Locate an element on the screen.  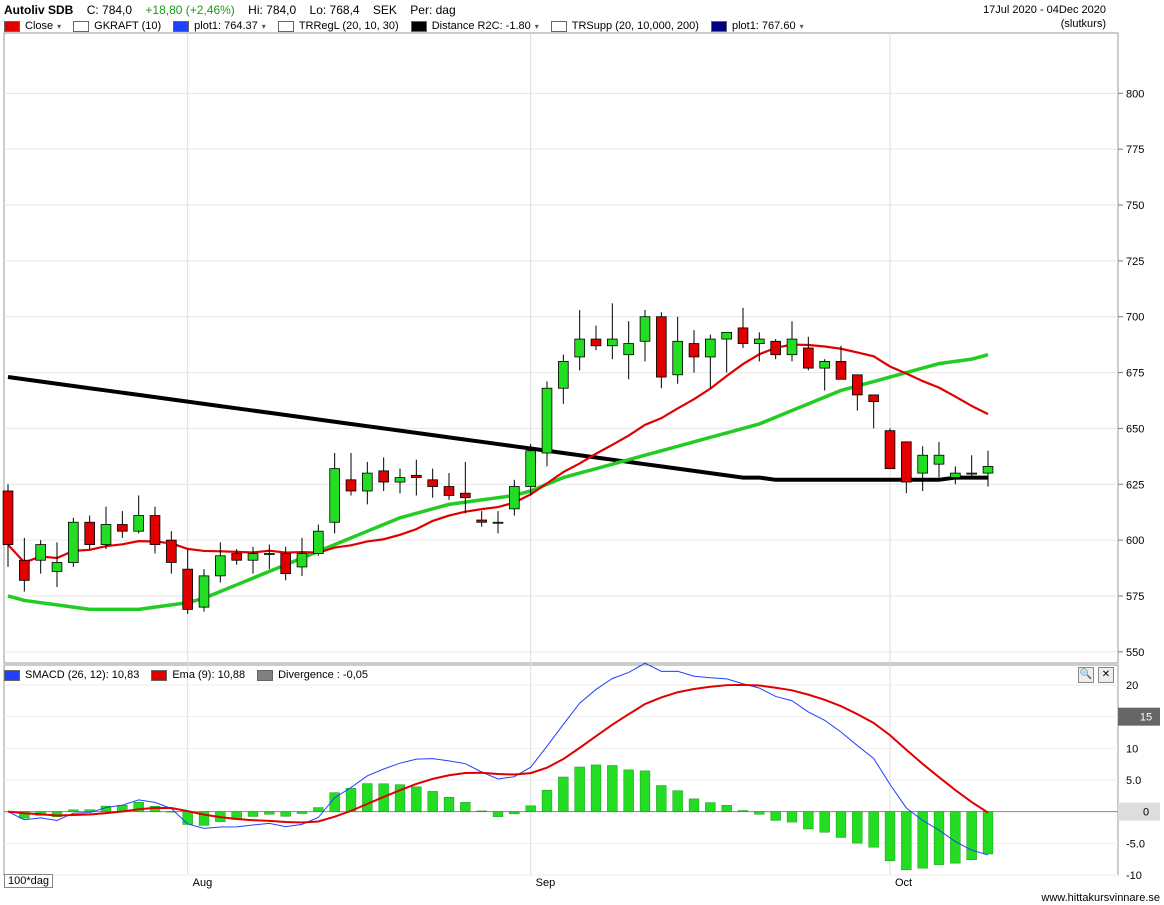
lower-tick-label: -10 is located at coordinates (1134, 876).